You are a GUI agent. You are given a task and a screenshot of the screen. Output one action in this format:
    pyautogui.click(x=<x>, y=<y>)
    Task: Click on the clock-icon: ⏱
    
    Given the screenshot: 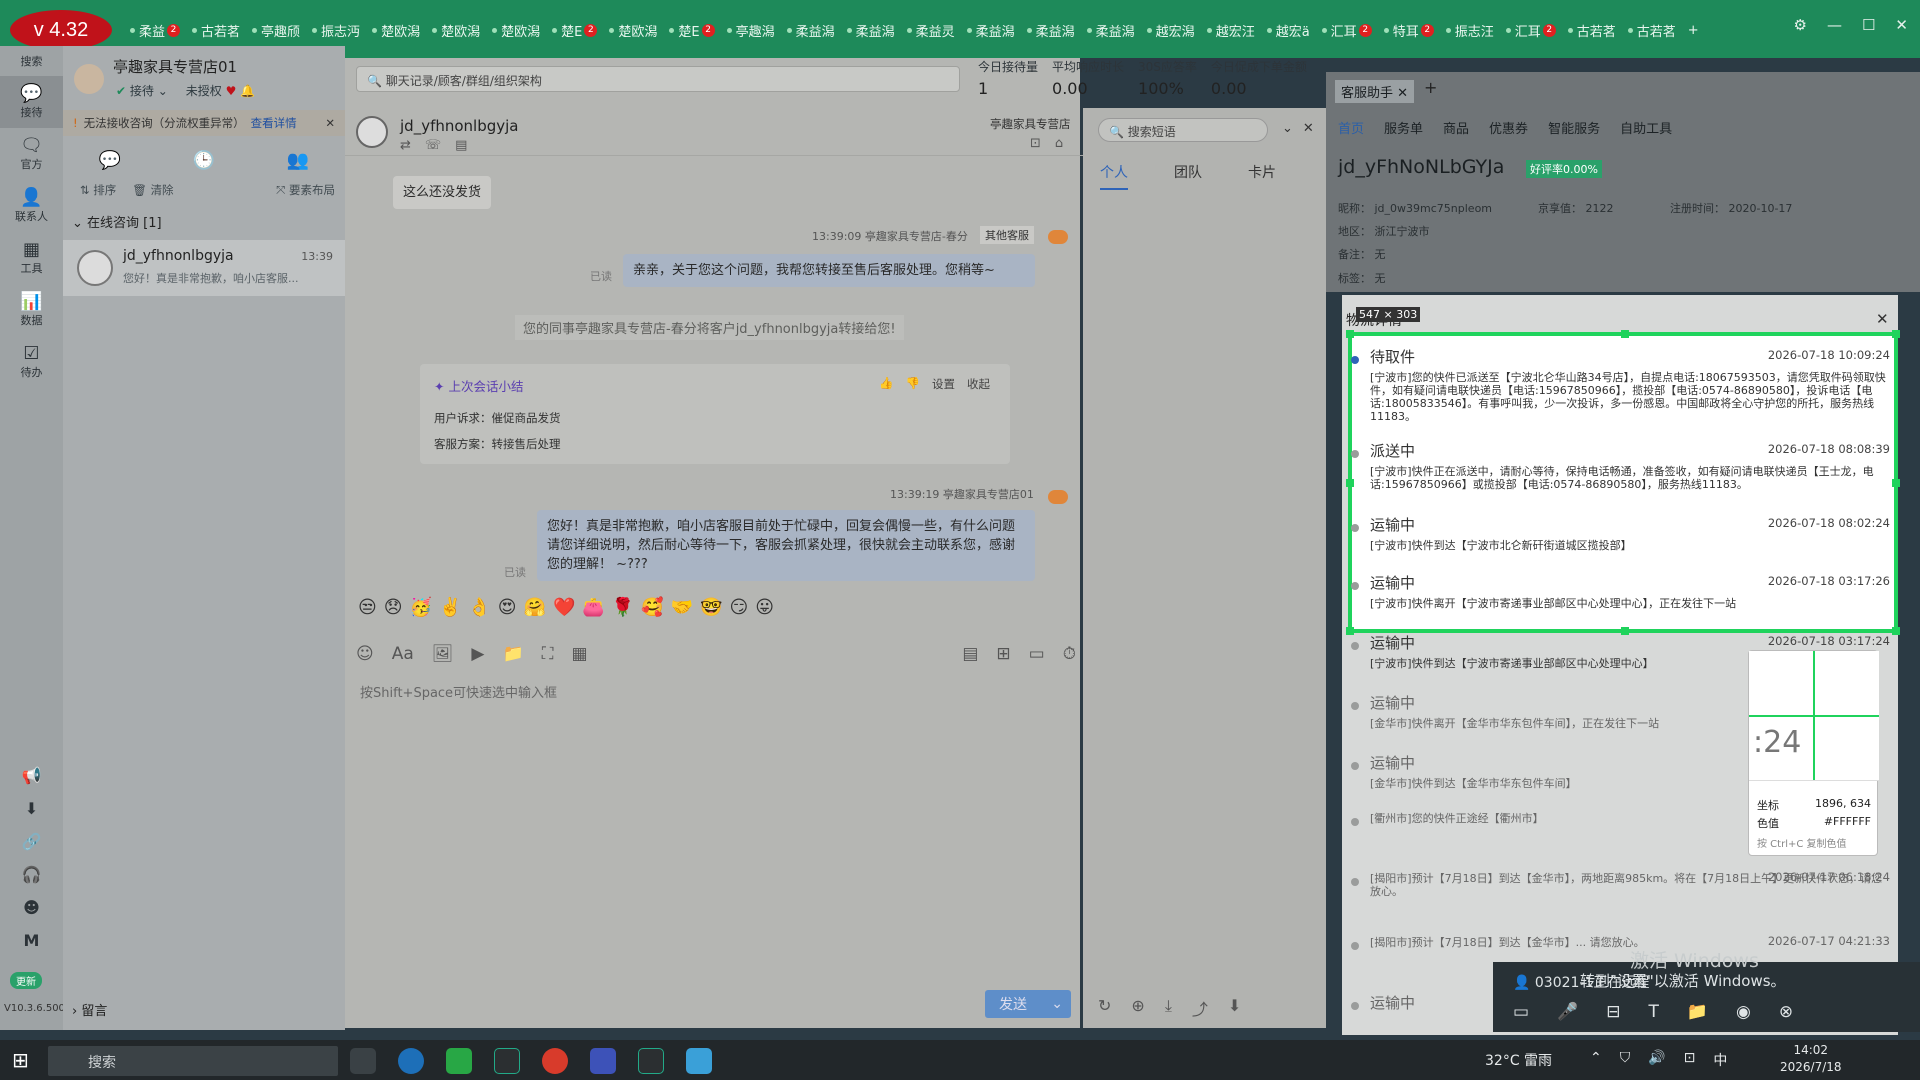 What is the action you would take?
    pyautogui.click(x=1069, y=654)
    